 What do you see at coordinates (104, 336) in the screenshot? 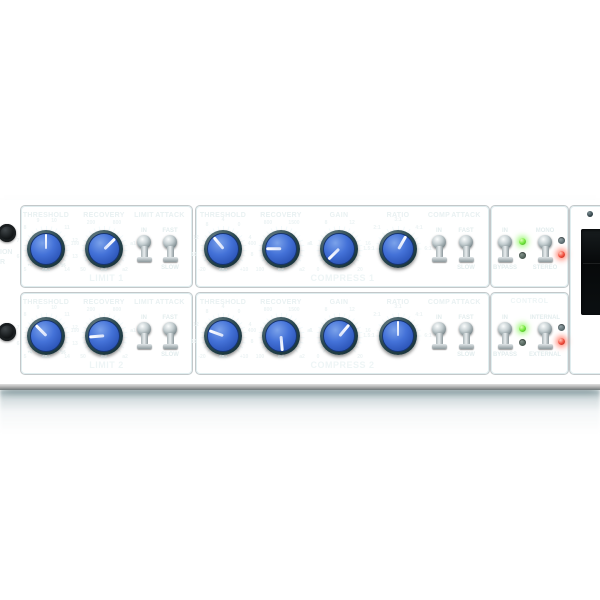
I see `limit2-recovery-knob-dial` at bounding box center [104, 336].